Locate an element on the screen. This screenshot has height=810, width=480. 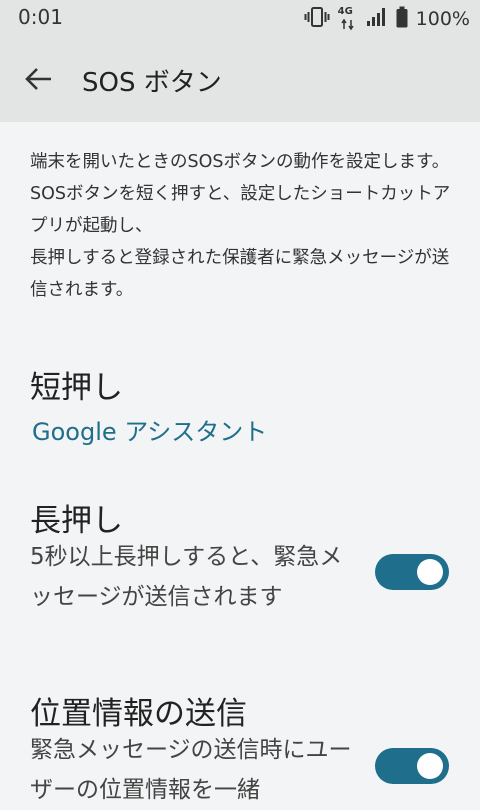
short-press-title: 短押し is located at coordinates (76, 388).